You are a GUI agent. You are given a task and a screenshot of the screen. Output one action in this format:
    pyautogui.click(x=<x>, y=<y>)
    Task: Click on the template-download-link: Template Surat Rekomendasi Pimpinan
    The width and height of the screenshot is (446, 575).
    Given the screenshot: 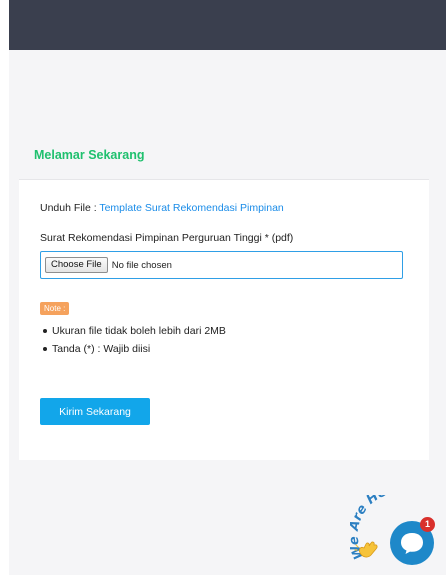 What is the action you would take?
    pyautogui.click(x=191, y=208)
    